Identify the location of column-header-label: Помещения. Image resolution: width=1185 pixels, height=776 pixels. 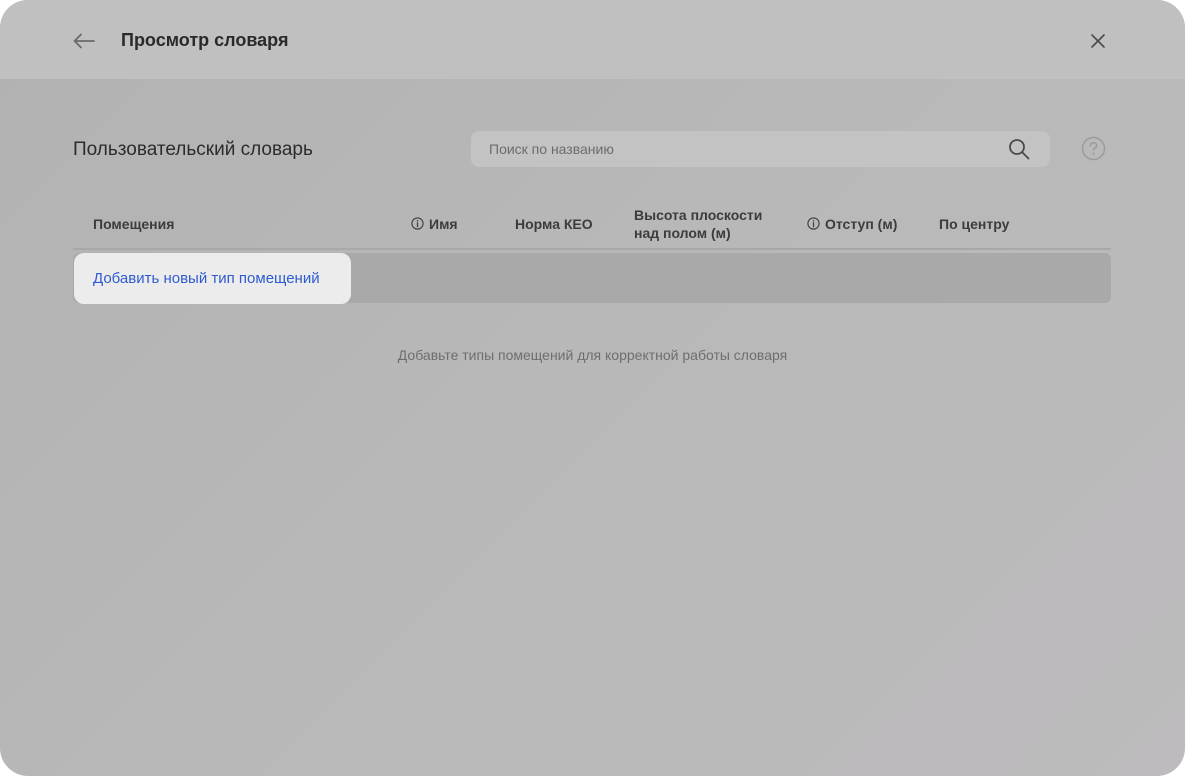
(134, 224).